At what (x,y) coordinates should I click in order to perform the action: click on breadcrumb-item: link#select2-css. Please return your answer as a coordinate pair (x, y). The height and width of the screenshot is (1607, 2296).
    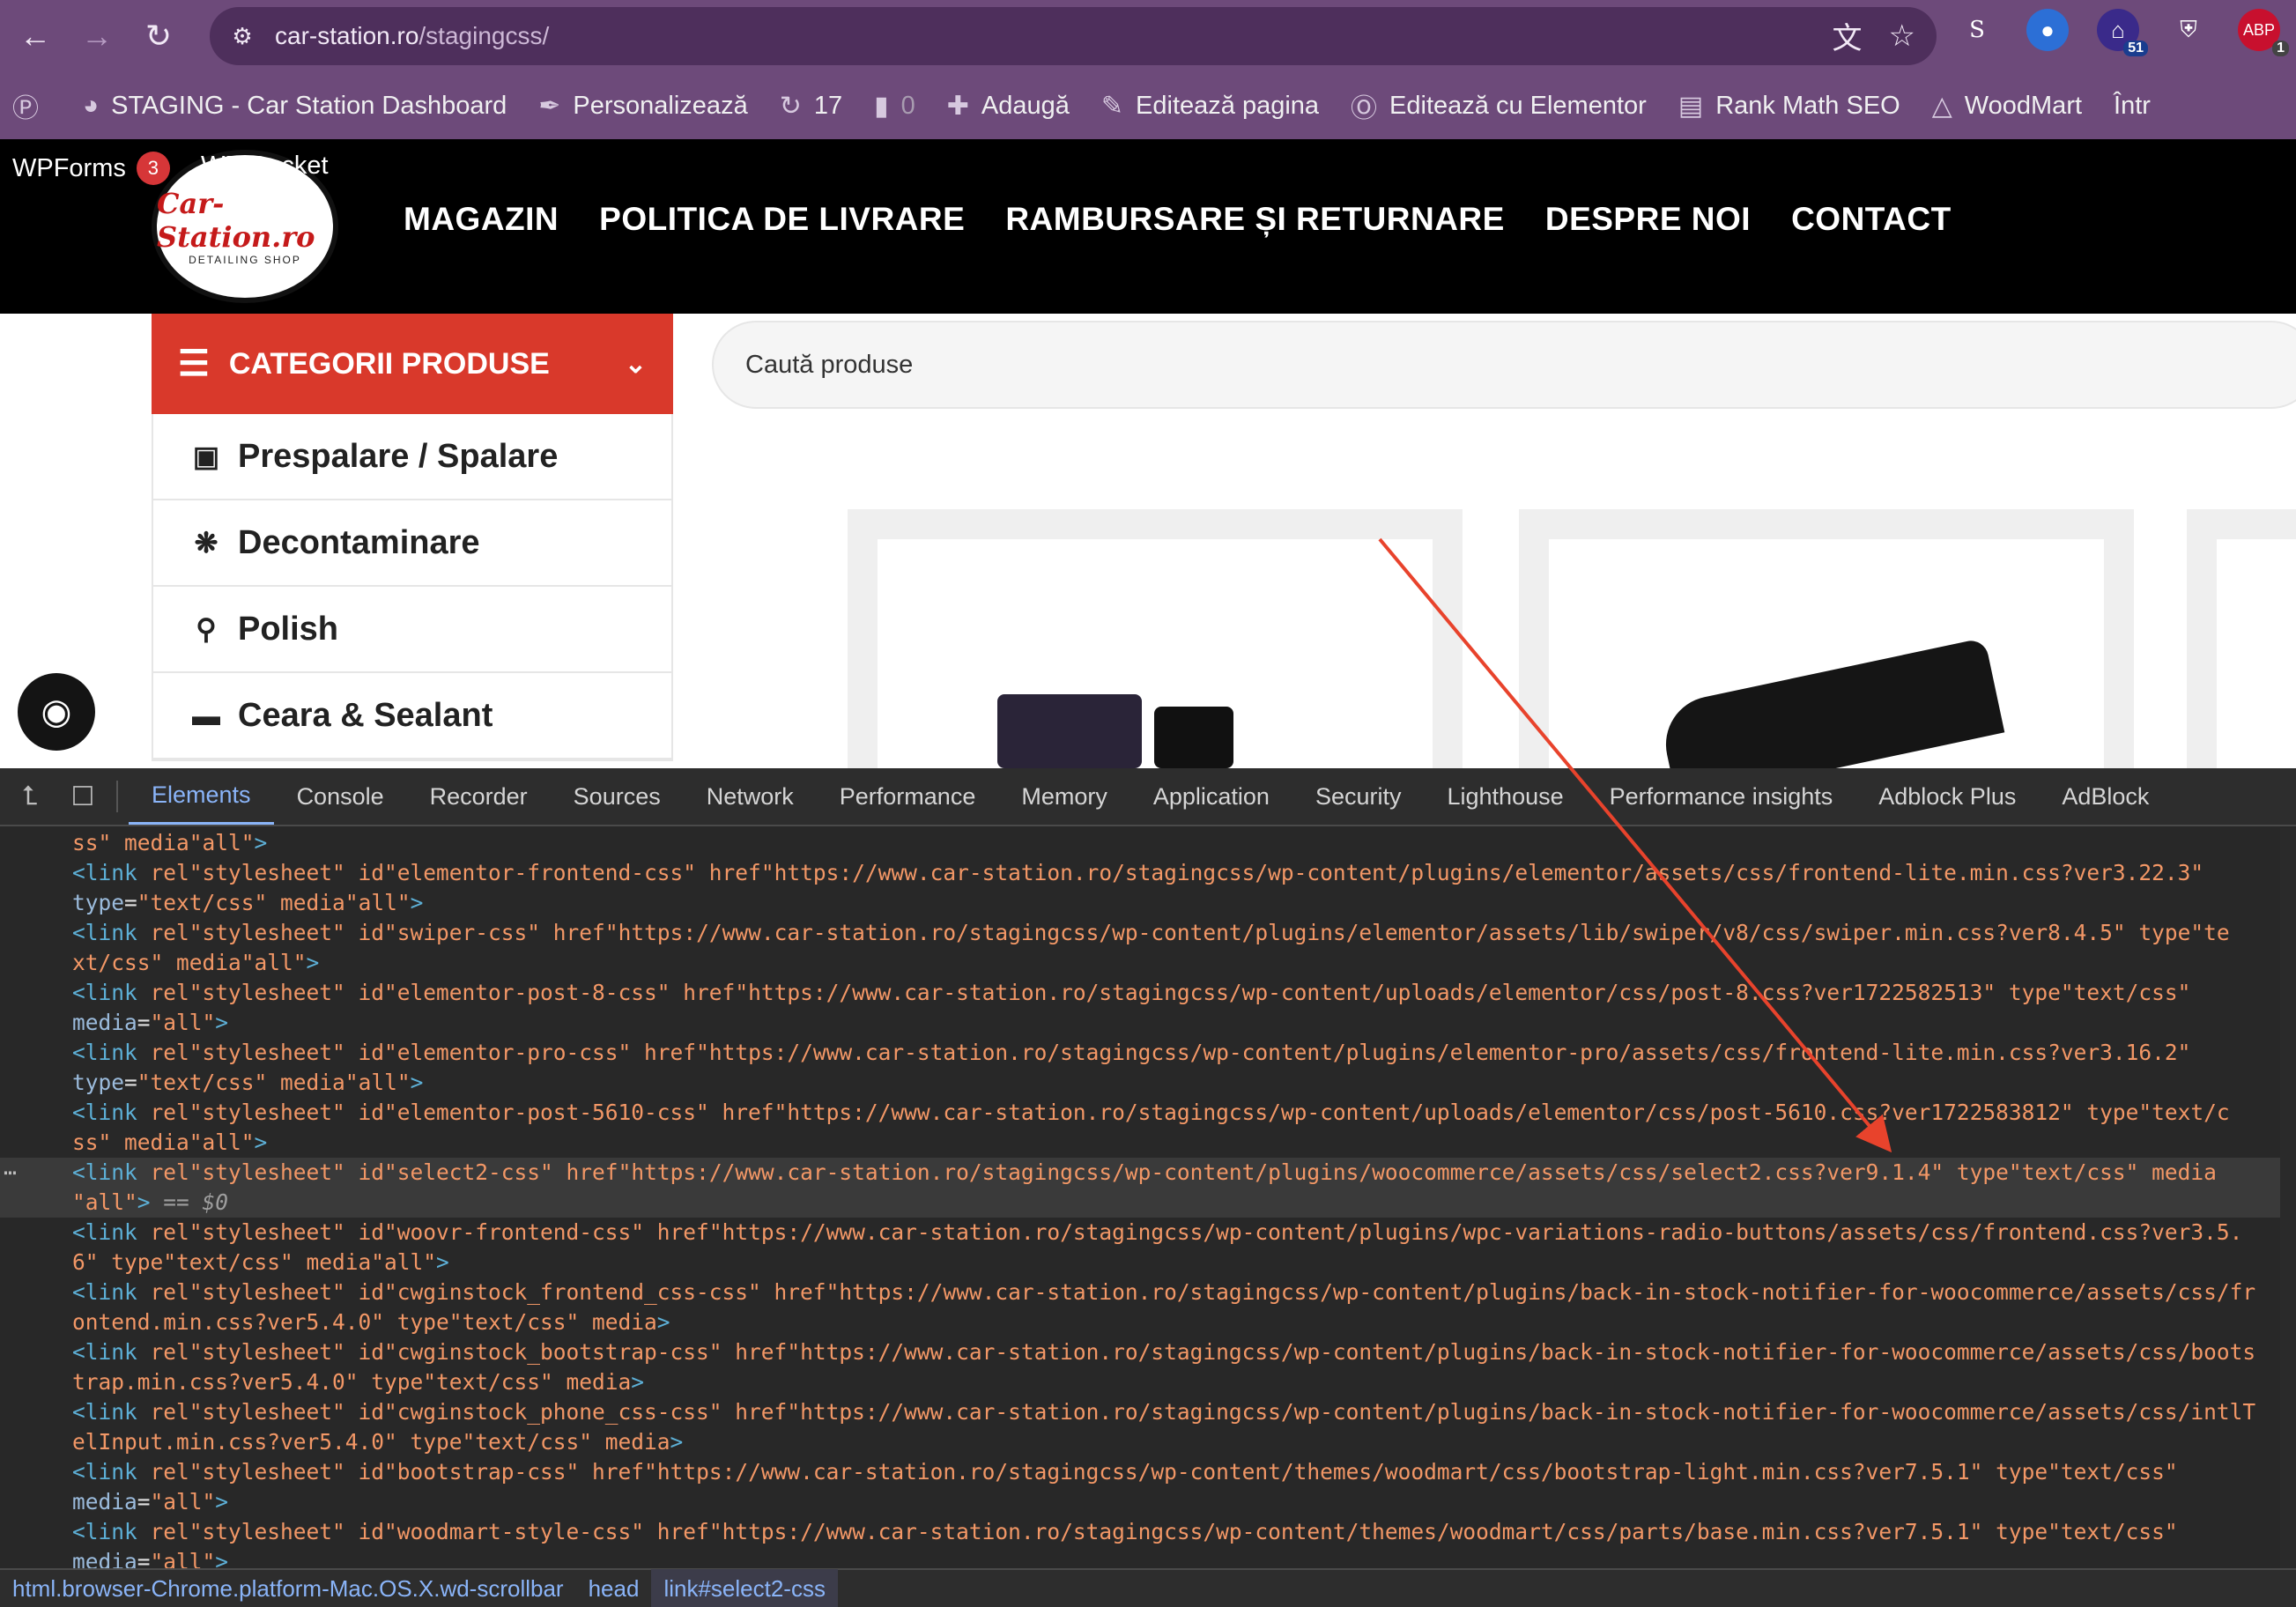
    Looking at the image, I should click on (744, 1588).